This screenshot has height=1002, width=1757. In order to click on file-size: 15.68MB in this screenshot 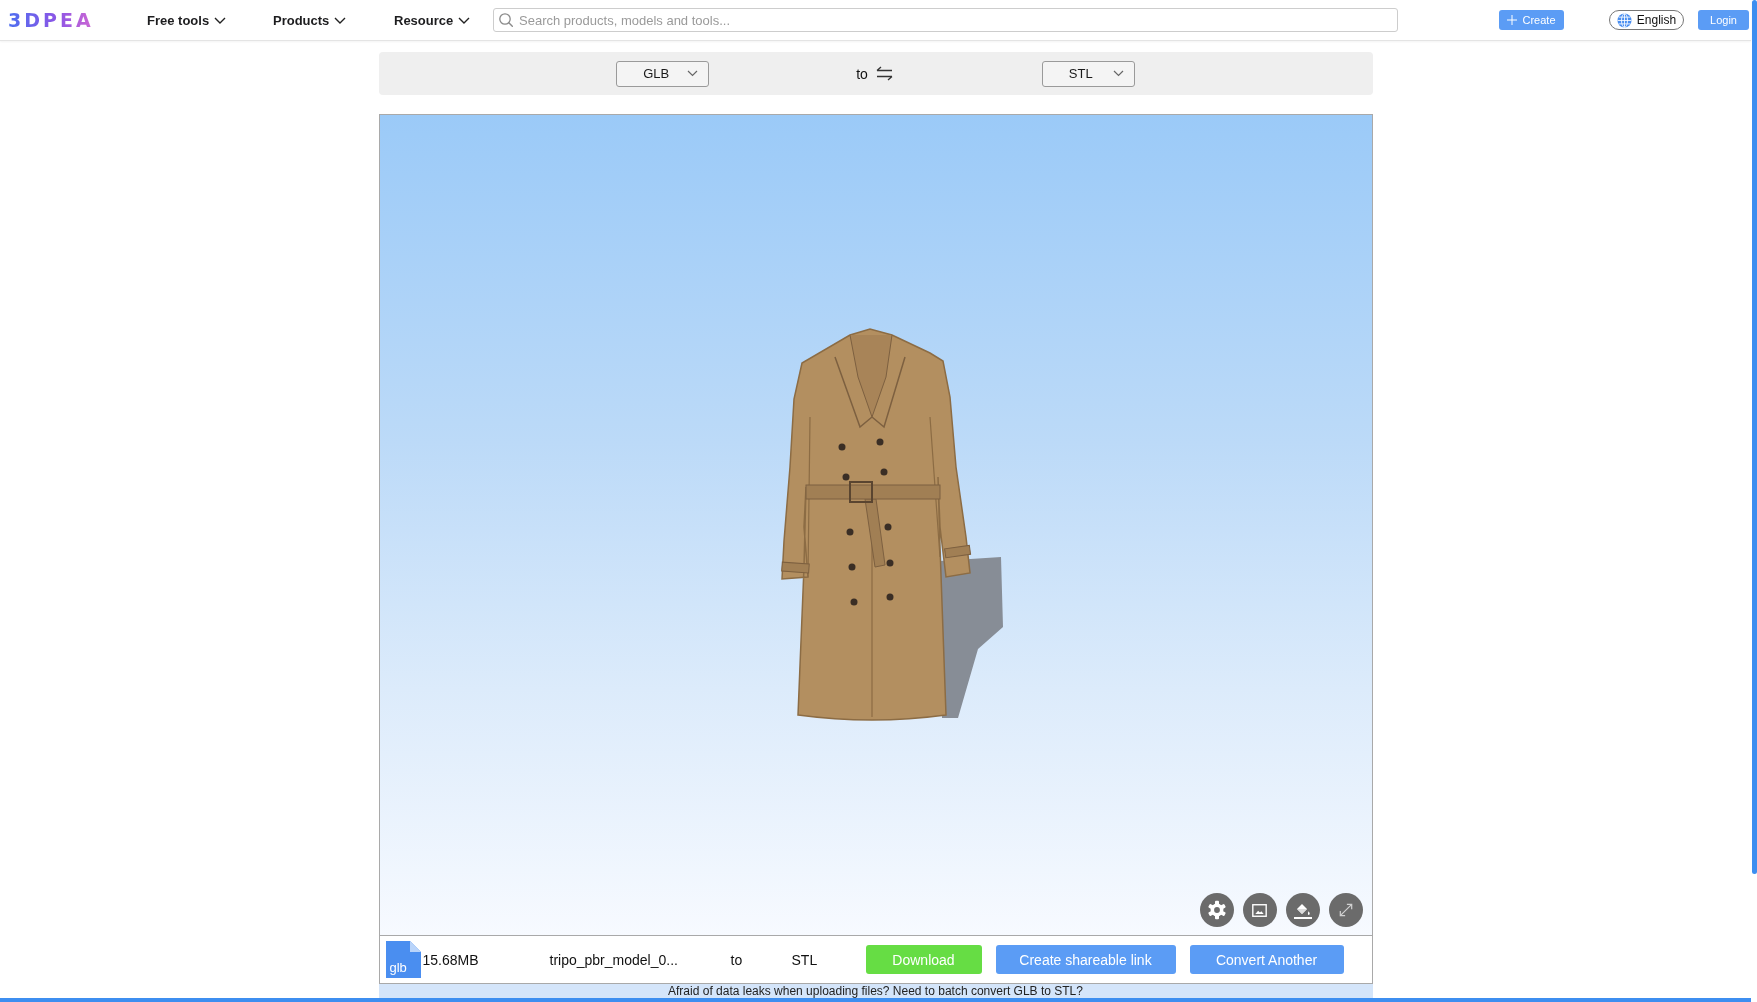, I will do `click(451, 959)`.